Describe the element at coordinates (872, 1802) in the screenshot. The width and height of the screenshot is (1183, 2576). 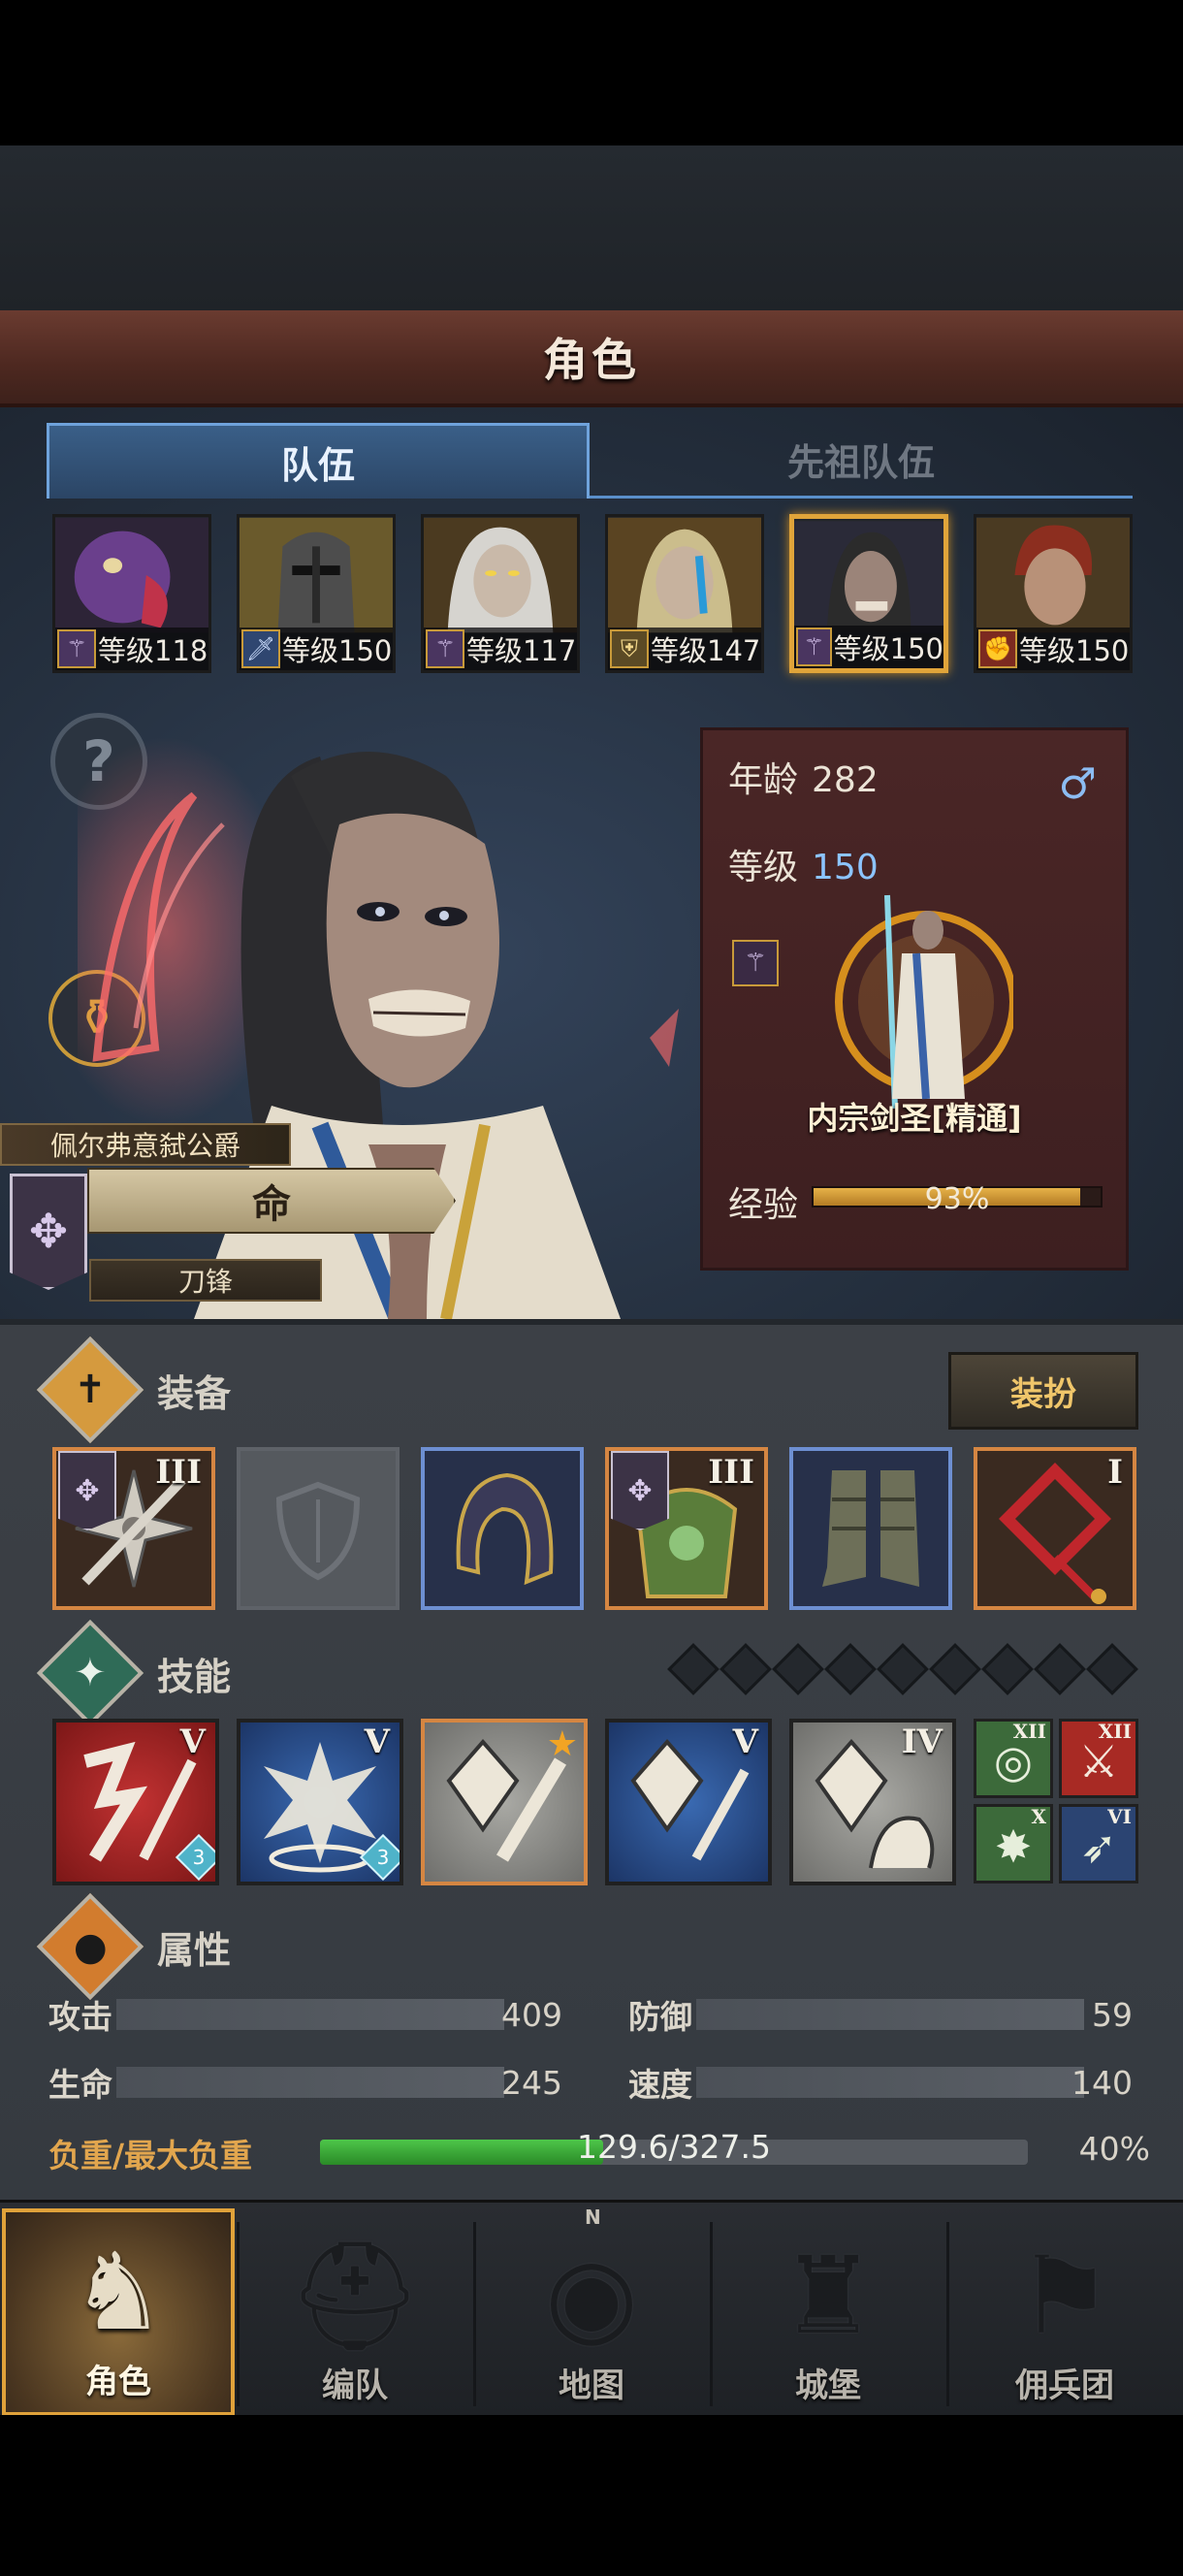
I see `skill-crystal-arm: IV` at that location.